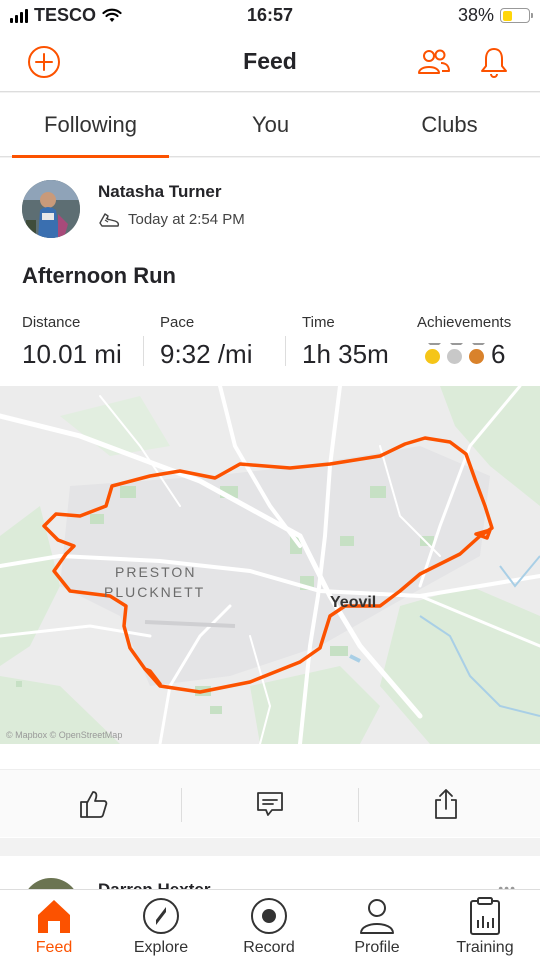 This screenshot has height=960, width=540. I want to click on stat-time: Time 1h 35m, so click(345, 342).